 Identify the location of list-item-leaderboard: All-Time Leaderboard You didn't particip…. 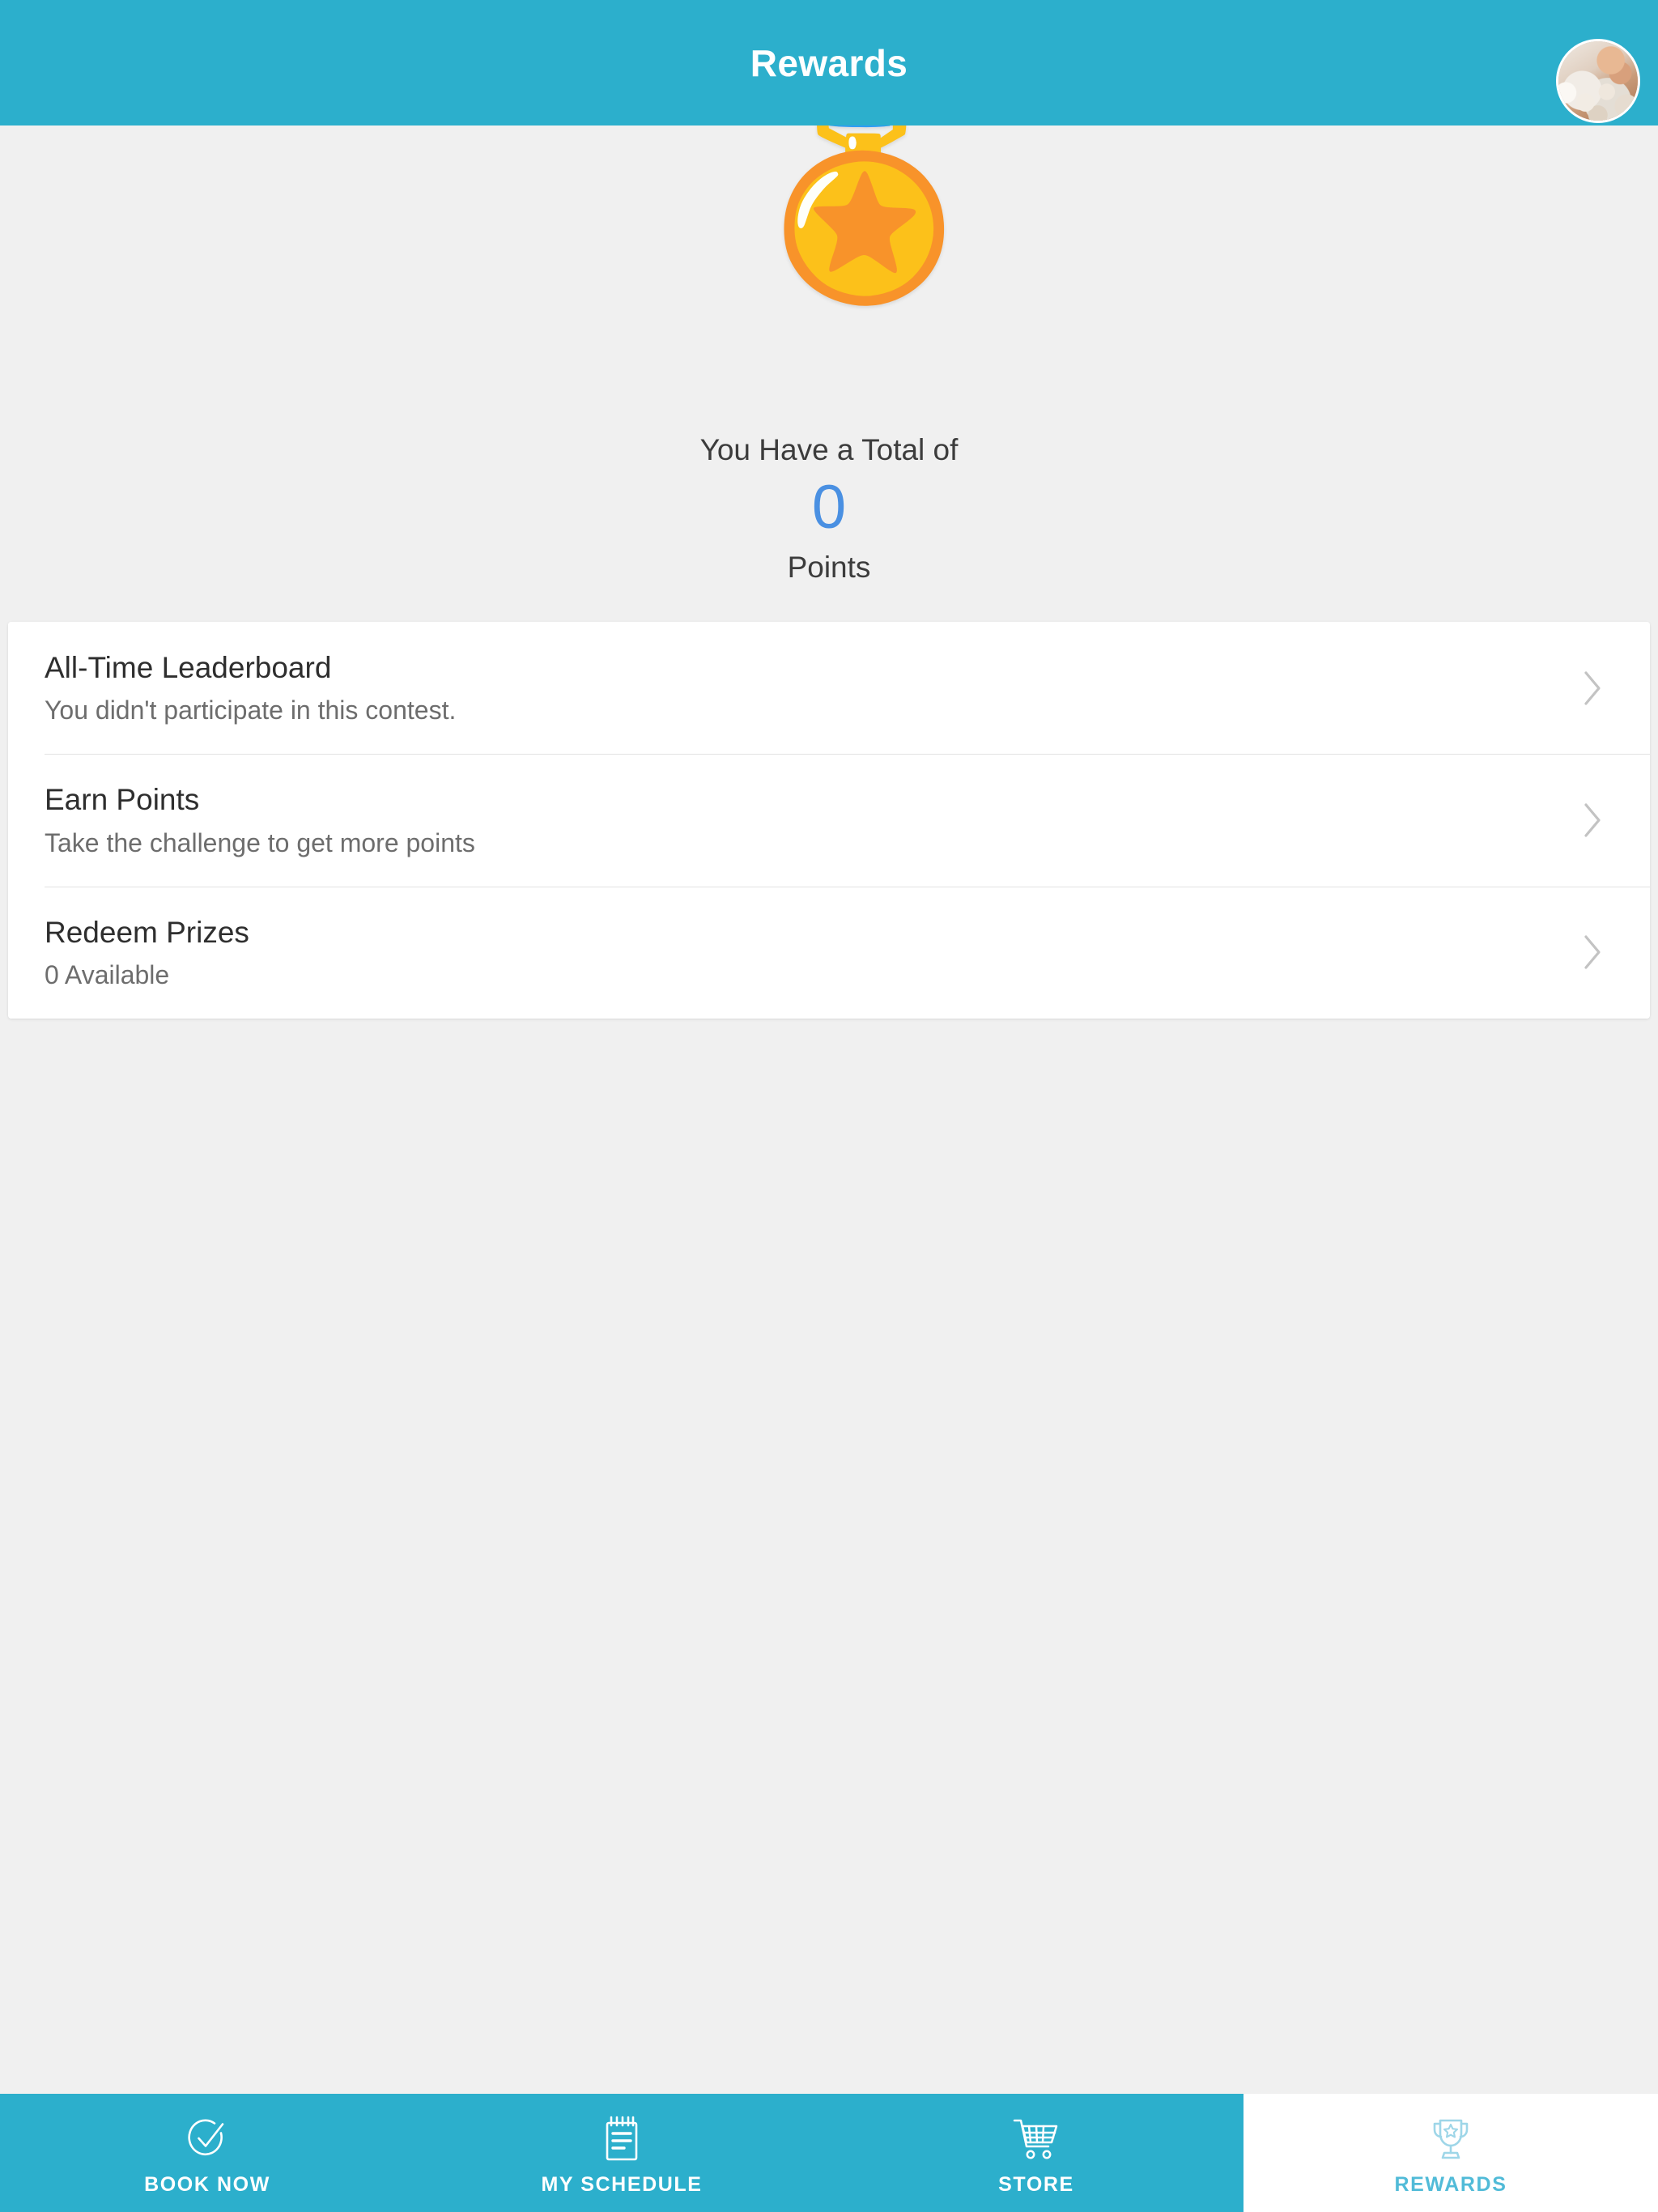
(829, 689).